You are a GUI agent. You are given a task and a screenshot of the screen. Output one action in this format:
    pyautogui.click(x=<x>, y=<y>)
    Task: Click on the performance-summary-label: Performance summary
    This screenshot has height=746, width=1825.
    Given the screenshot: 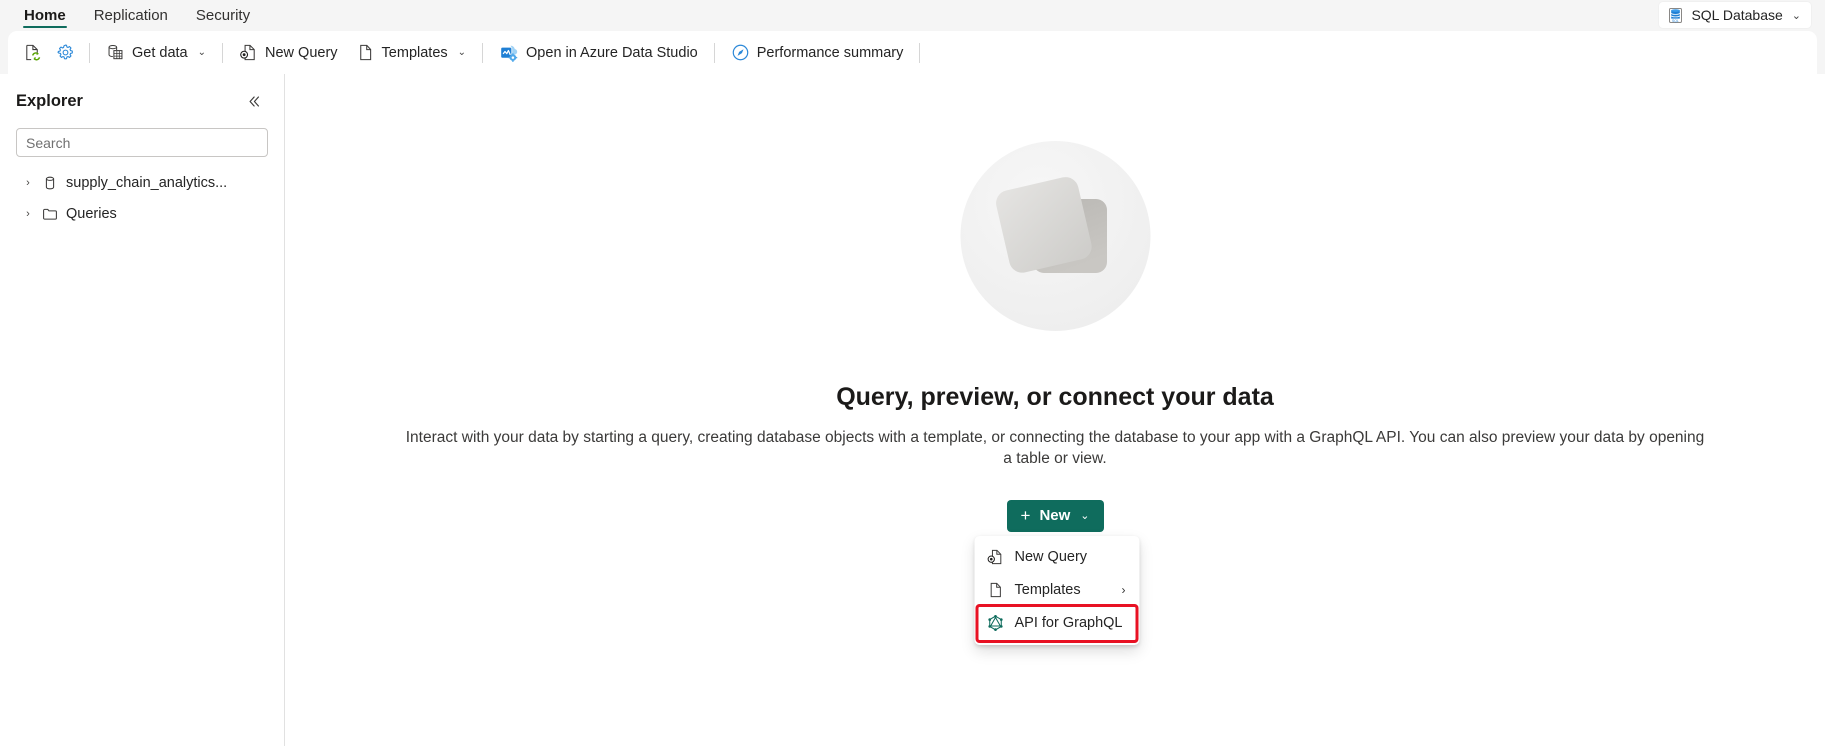 What is the action you would take?
    pyautogui.click(x=830, y=52)
    